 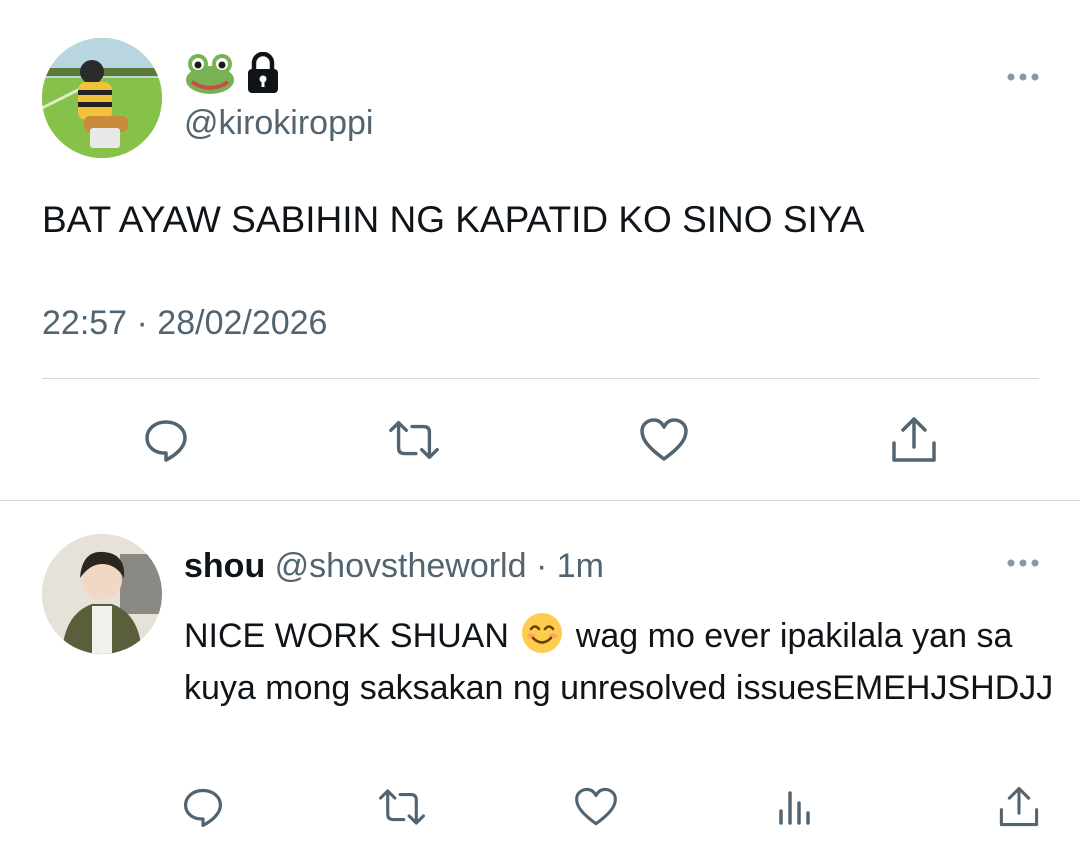 I want to click on smiling-face-emoji, so click(x=542, y=633).